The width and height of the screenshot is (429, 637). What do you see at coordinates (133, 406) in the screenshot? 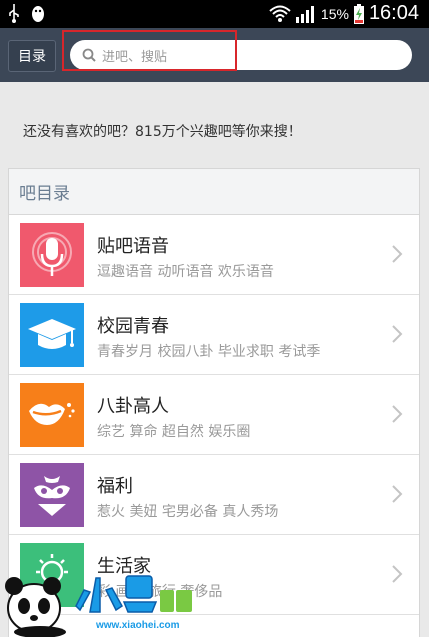
I see `catalog-item-title: 八卦高人` at bounding box center [133, 406].